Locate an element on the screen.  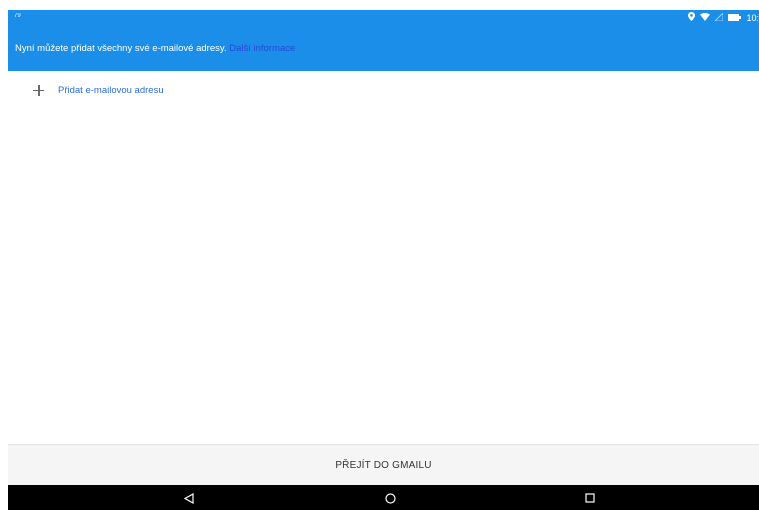
status-time: 10: is located at coordinates (752, 17).